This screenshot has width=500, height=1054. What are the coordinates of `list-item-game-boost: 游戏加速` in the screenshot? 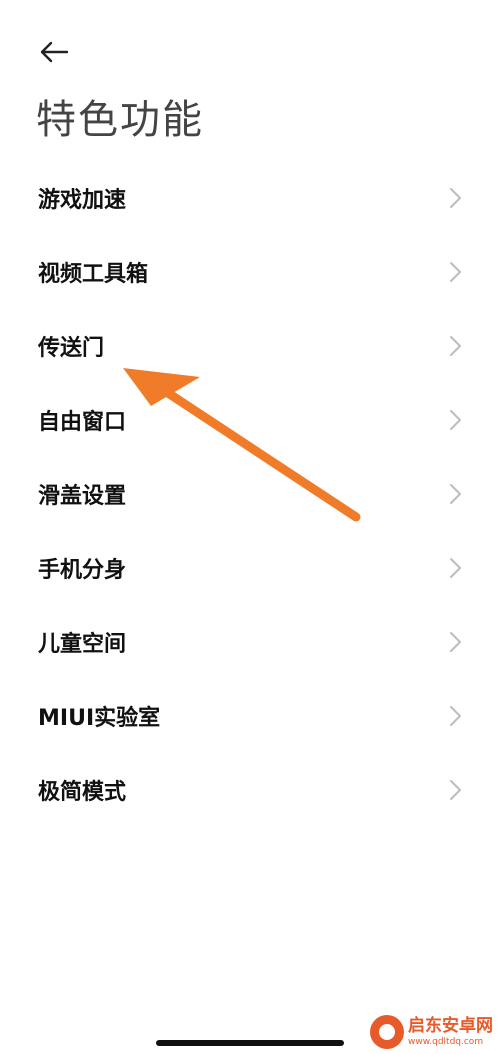 It's located at (250, 198).